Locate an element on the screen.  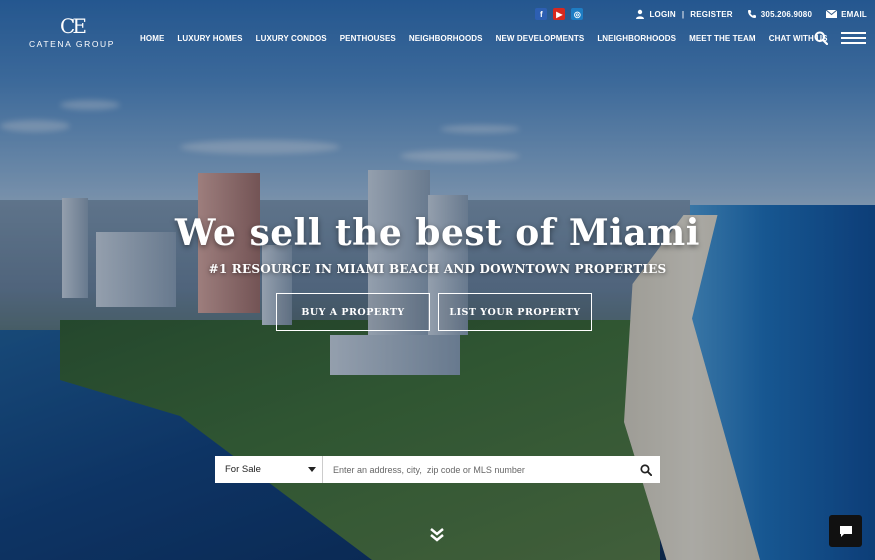
account-links: LOGIN | REGISTER is located at coordinates (684, 14).